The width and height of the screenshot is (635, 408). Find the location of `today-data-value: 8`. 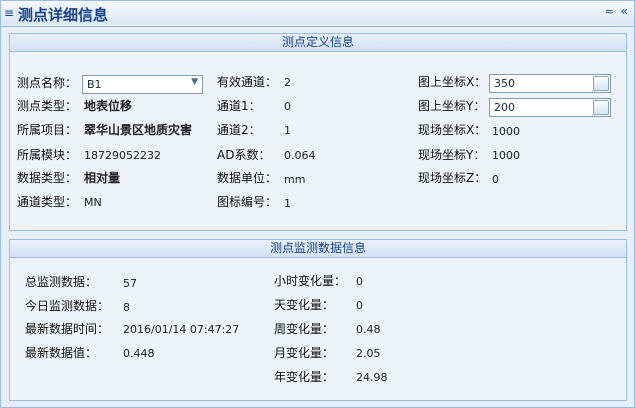

today-data-value: 8 is located at coordinates (126, 307).